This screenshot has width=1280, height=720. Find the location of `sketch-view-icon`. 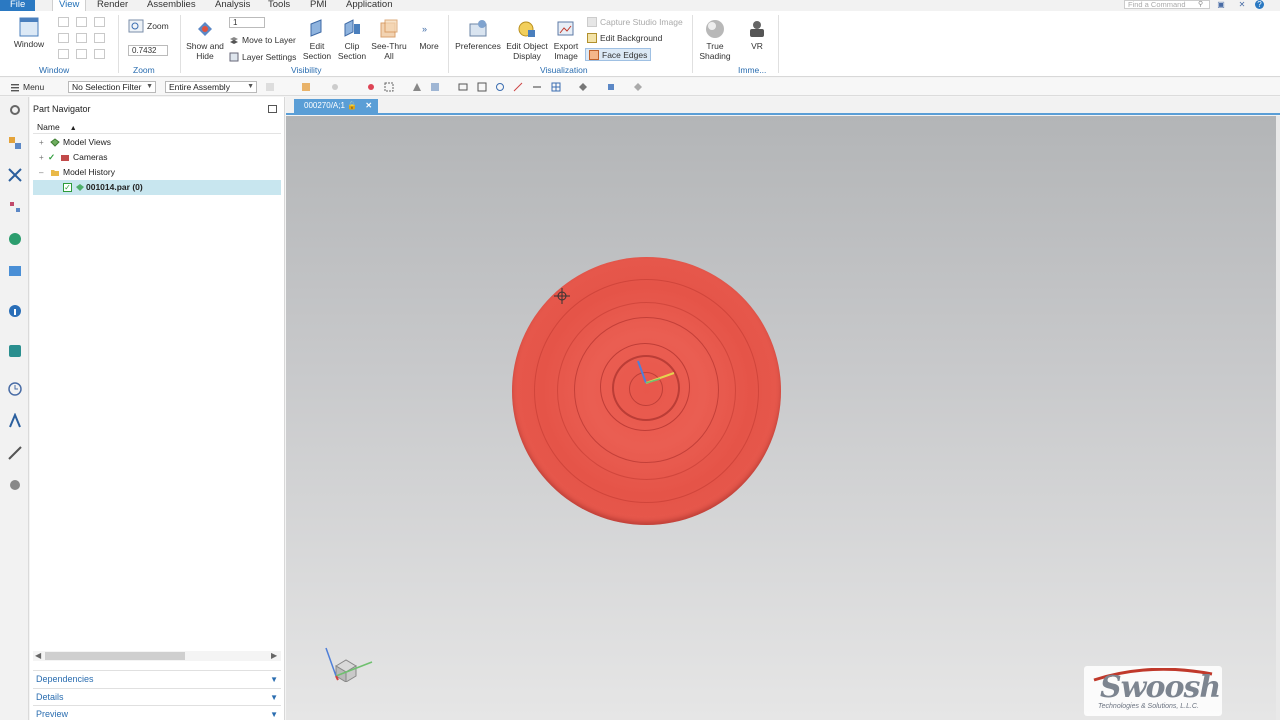

sketch-view-icon is located at coordinates (518, 87).